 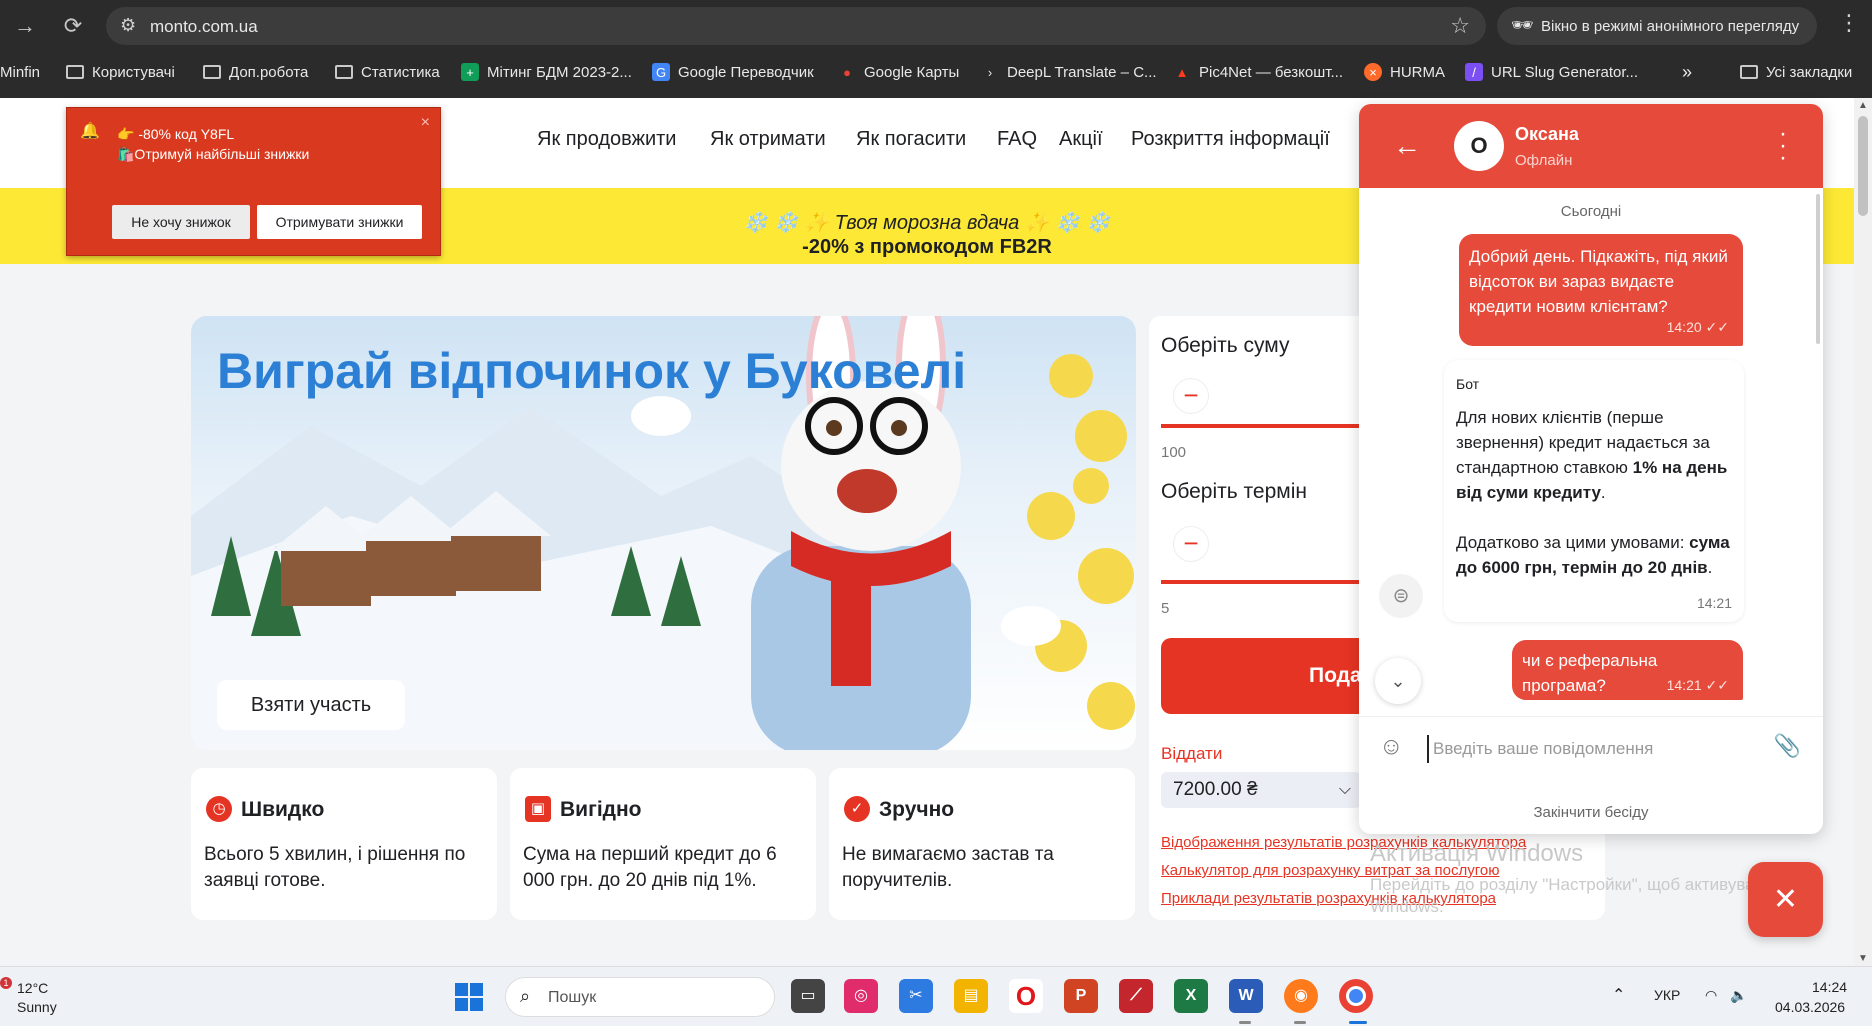 I want to click on message-text: чи є реферальна програма?, so click(x=1590, y=673).